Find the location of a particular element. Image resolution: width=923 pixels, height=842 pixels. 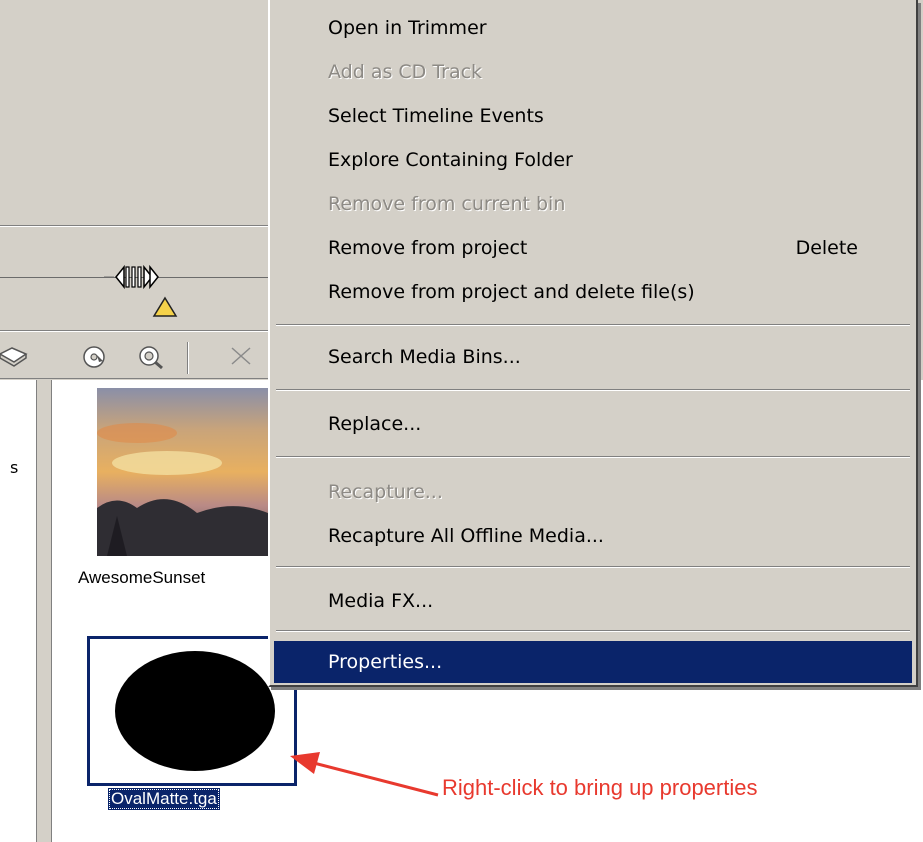

menu-item-add-as-cd-track: Add as CD Track is located at coordinates (593, 72).